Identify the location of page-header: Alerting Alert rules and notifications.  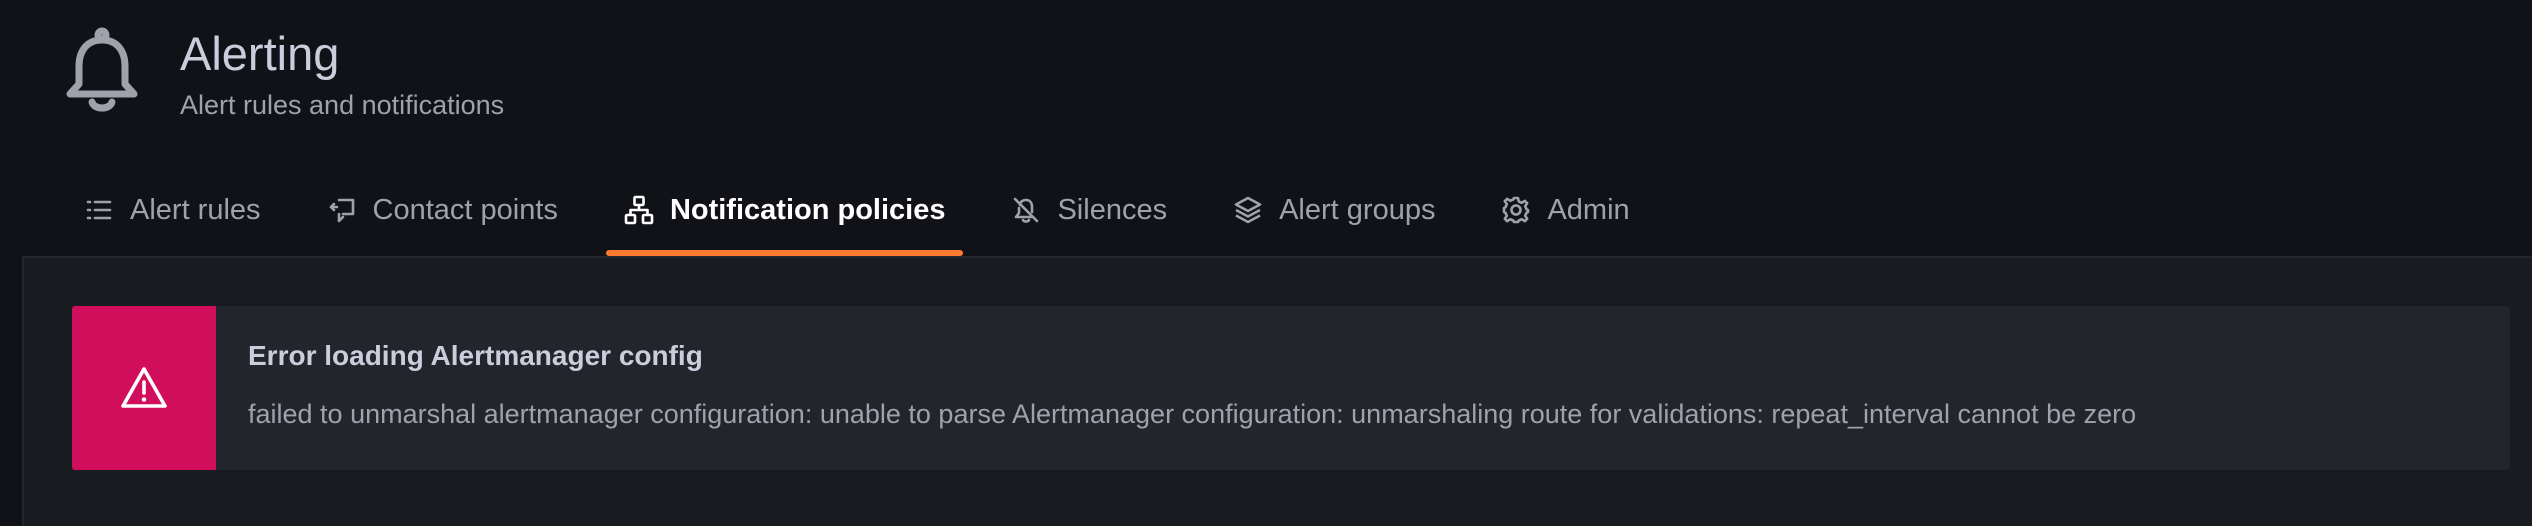
(284, 73).